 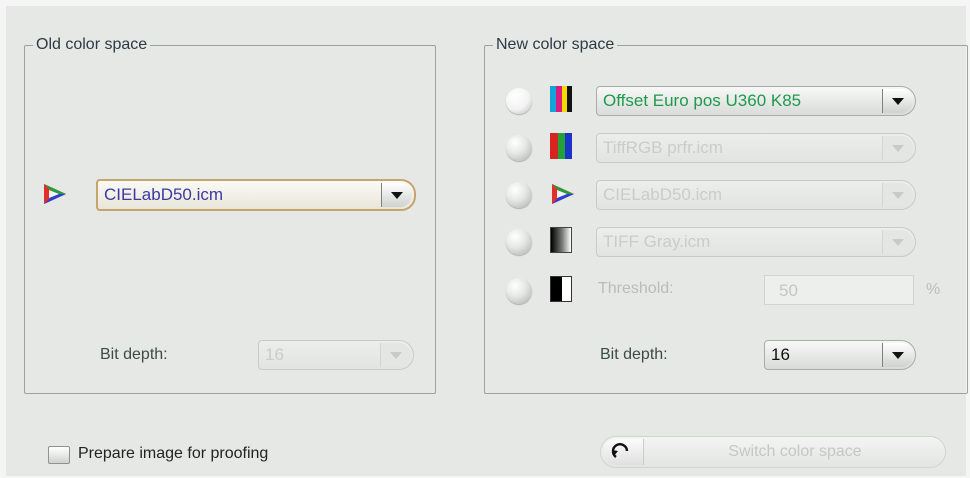 What do you see at coordinates (256, 195) in the screenshot?
I see `old-profile-select: CIELabD50.icm` at bounding box center [256, 195].